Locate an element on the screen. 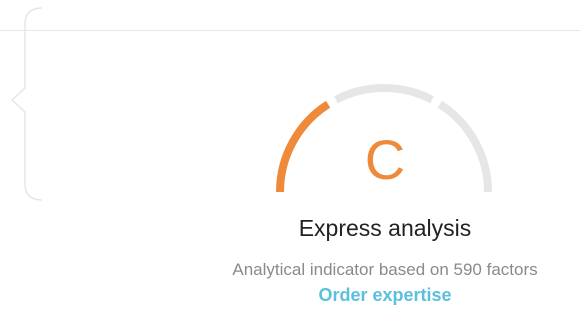 Image resolution: width=580 pixels, height=311 pixels. side-panel-bracket is located at coordinates (27, 104).